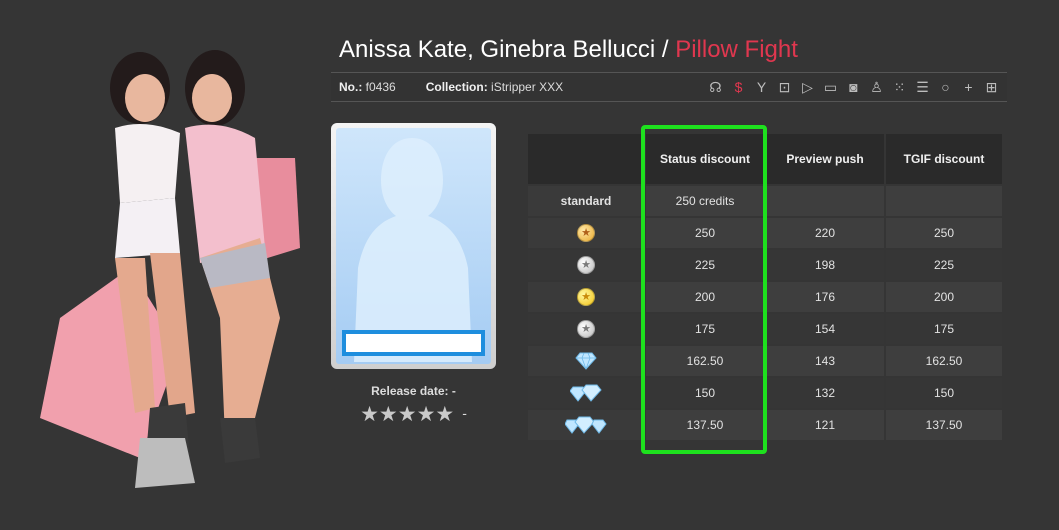 This screenshot has height=530, width=1059. What do you see at coordinates (825, 159) in the screenshot?
I see `column-header-preview-push: Preview push` at bounding box center [825, 159].